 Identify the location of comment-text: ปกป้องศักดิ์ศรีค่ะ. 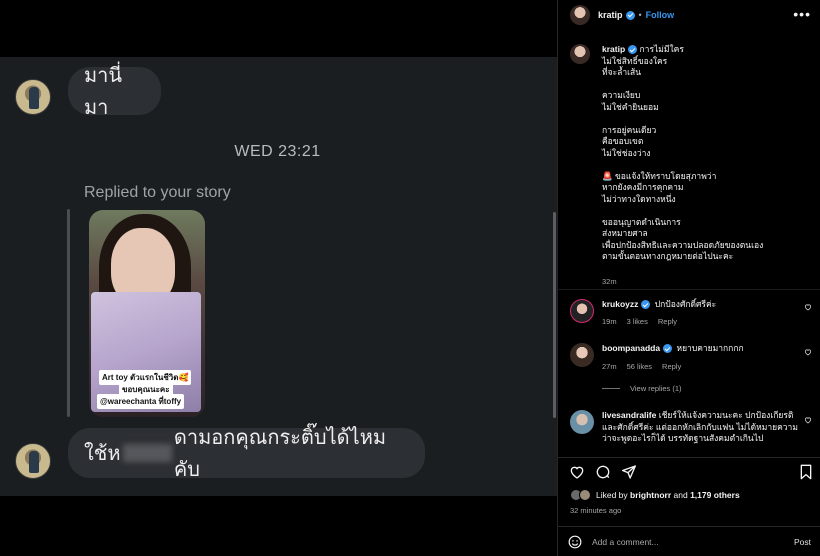
(685, 304).